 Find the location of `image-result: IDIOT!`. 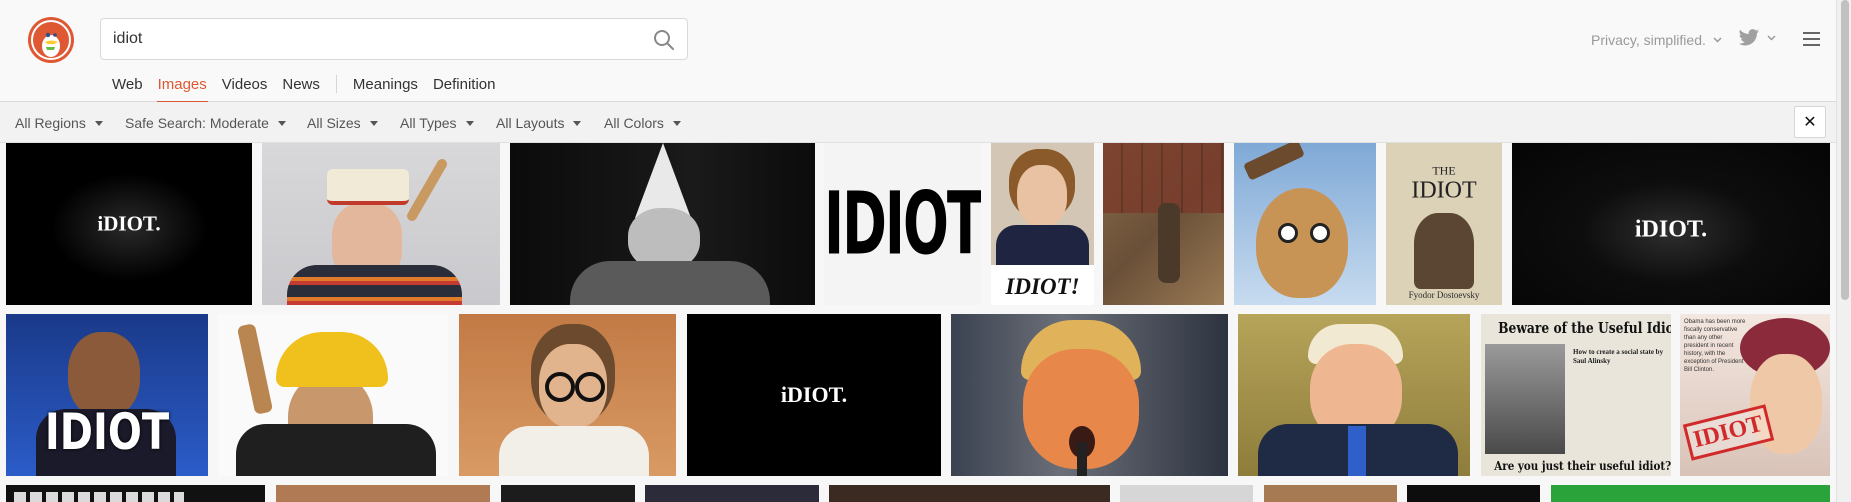

image-result: IDIOT! is located at coordinates (1042, 224).